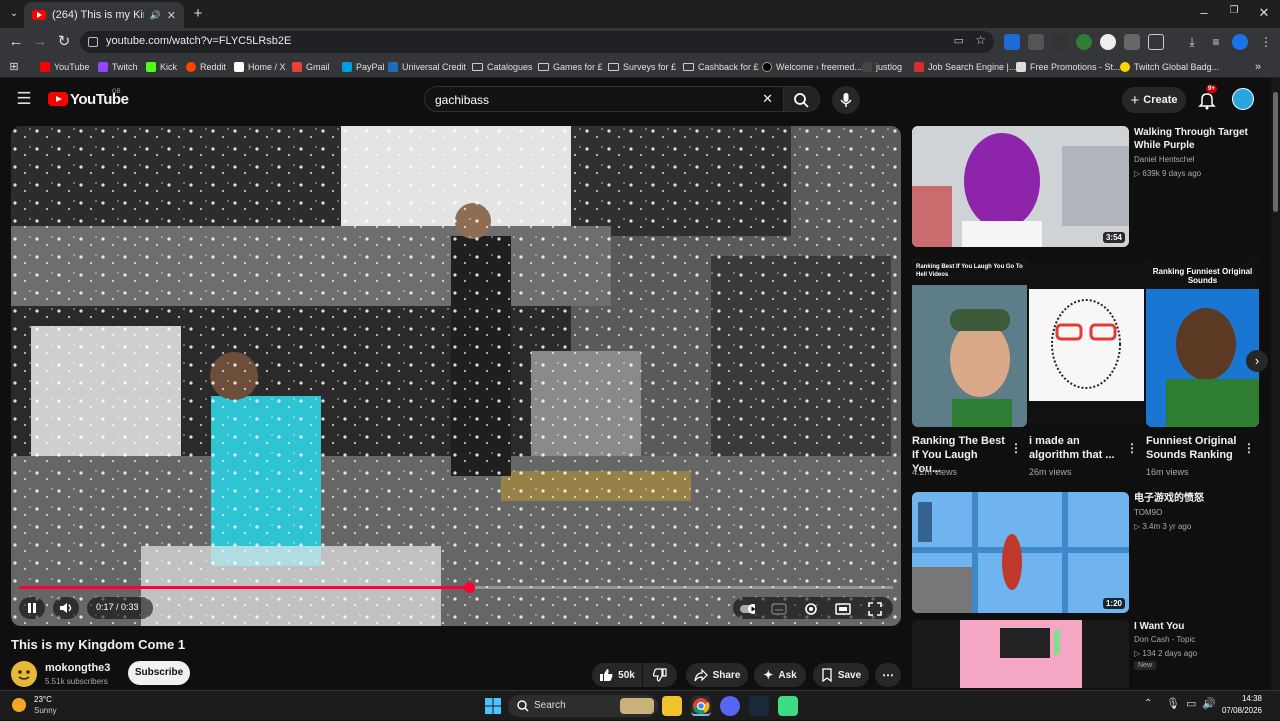 Image resolution: width=1280 pixels, height=721 pixels. What do you see at coordinates (64, 42) in the screenshot?
I see `reload-icon: ↻` at bounding box center [64, 42].